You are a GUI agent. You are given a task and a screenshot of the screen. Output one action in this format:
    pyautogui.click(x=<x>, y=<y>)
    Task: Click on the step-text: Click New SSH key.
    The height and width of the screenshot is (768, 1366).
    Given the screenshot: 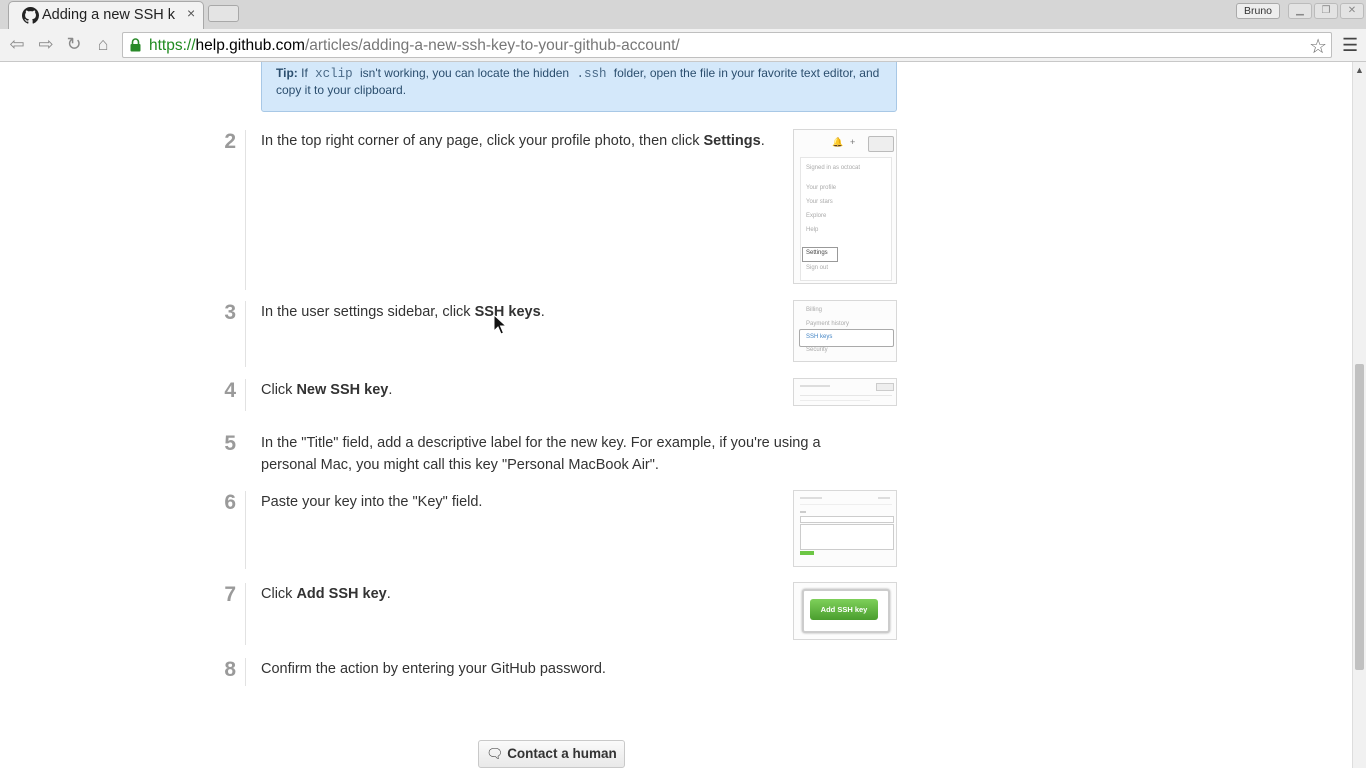 What is the action you would take?
    pyautogui.click(x=556, y=390)
    